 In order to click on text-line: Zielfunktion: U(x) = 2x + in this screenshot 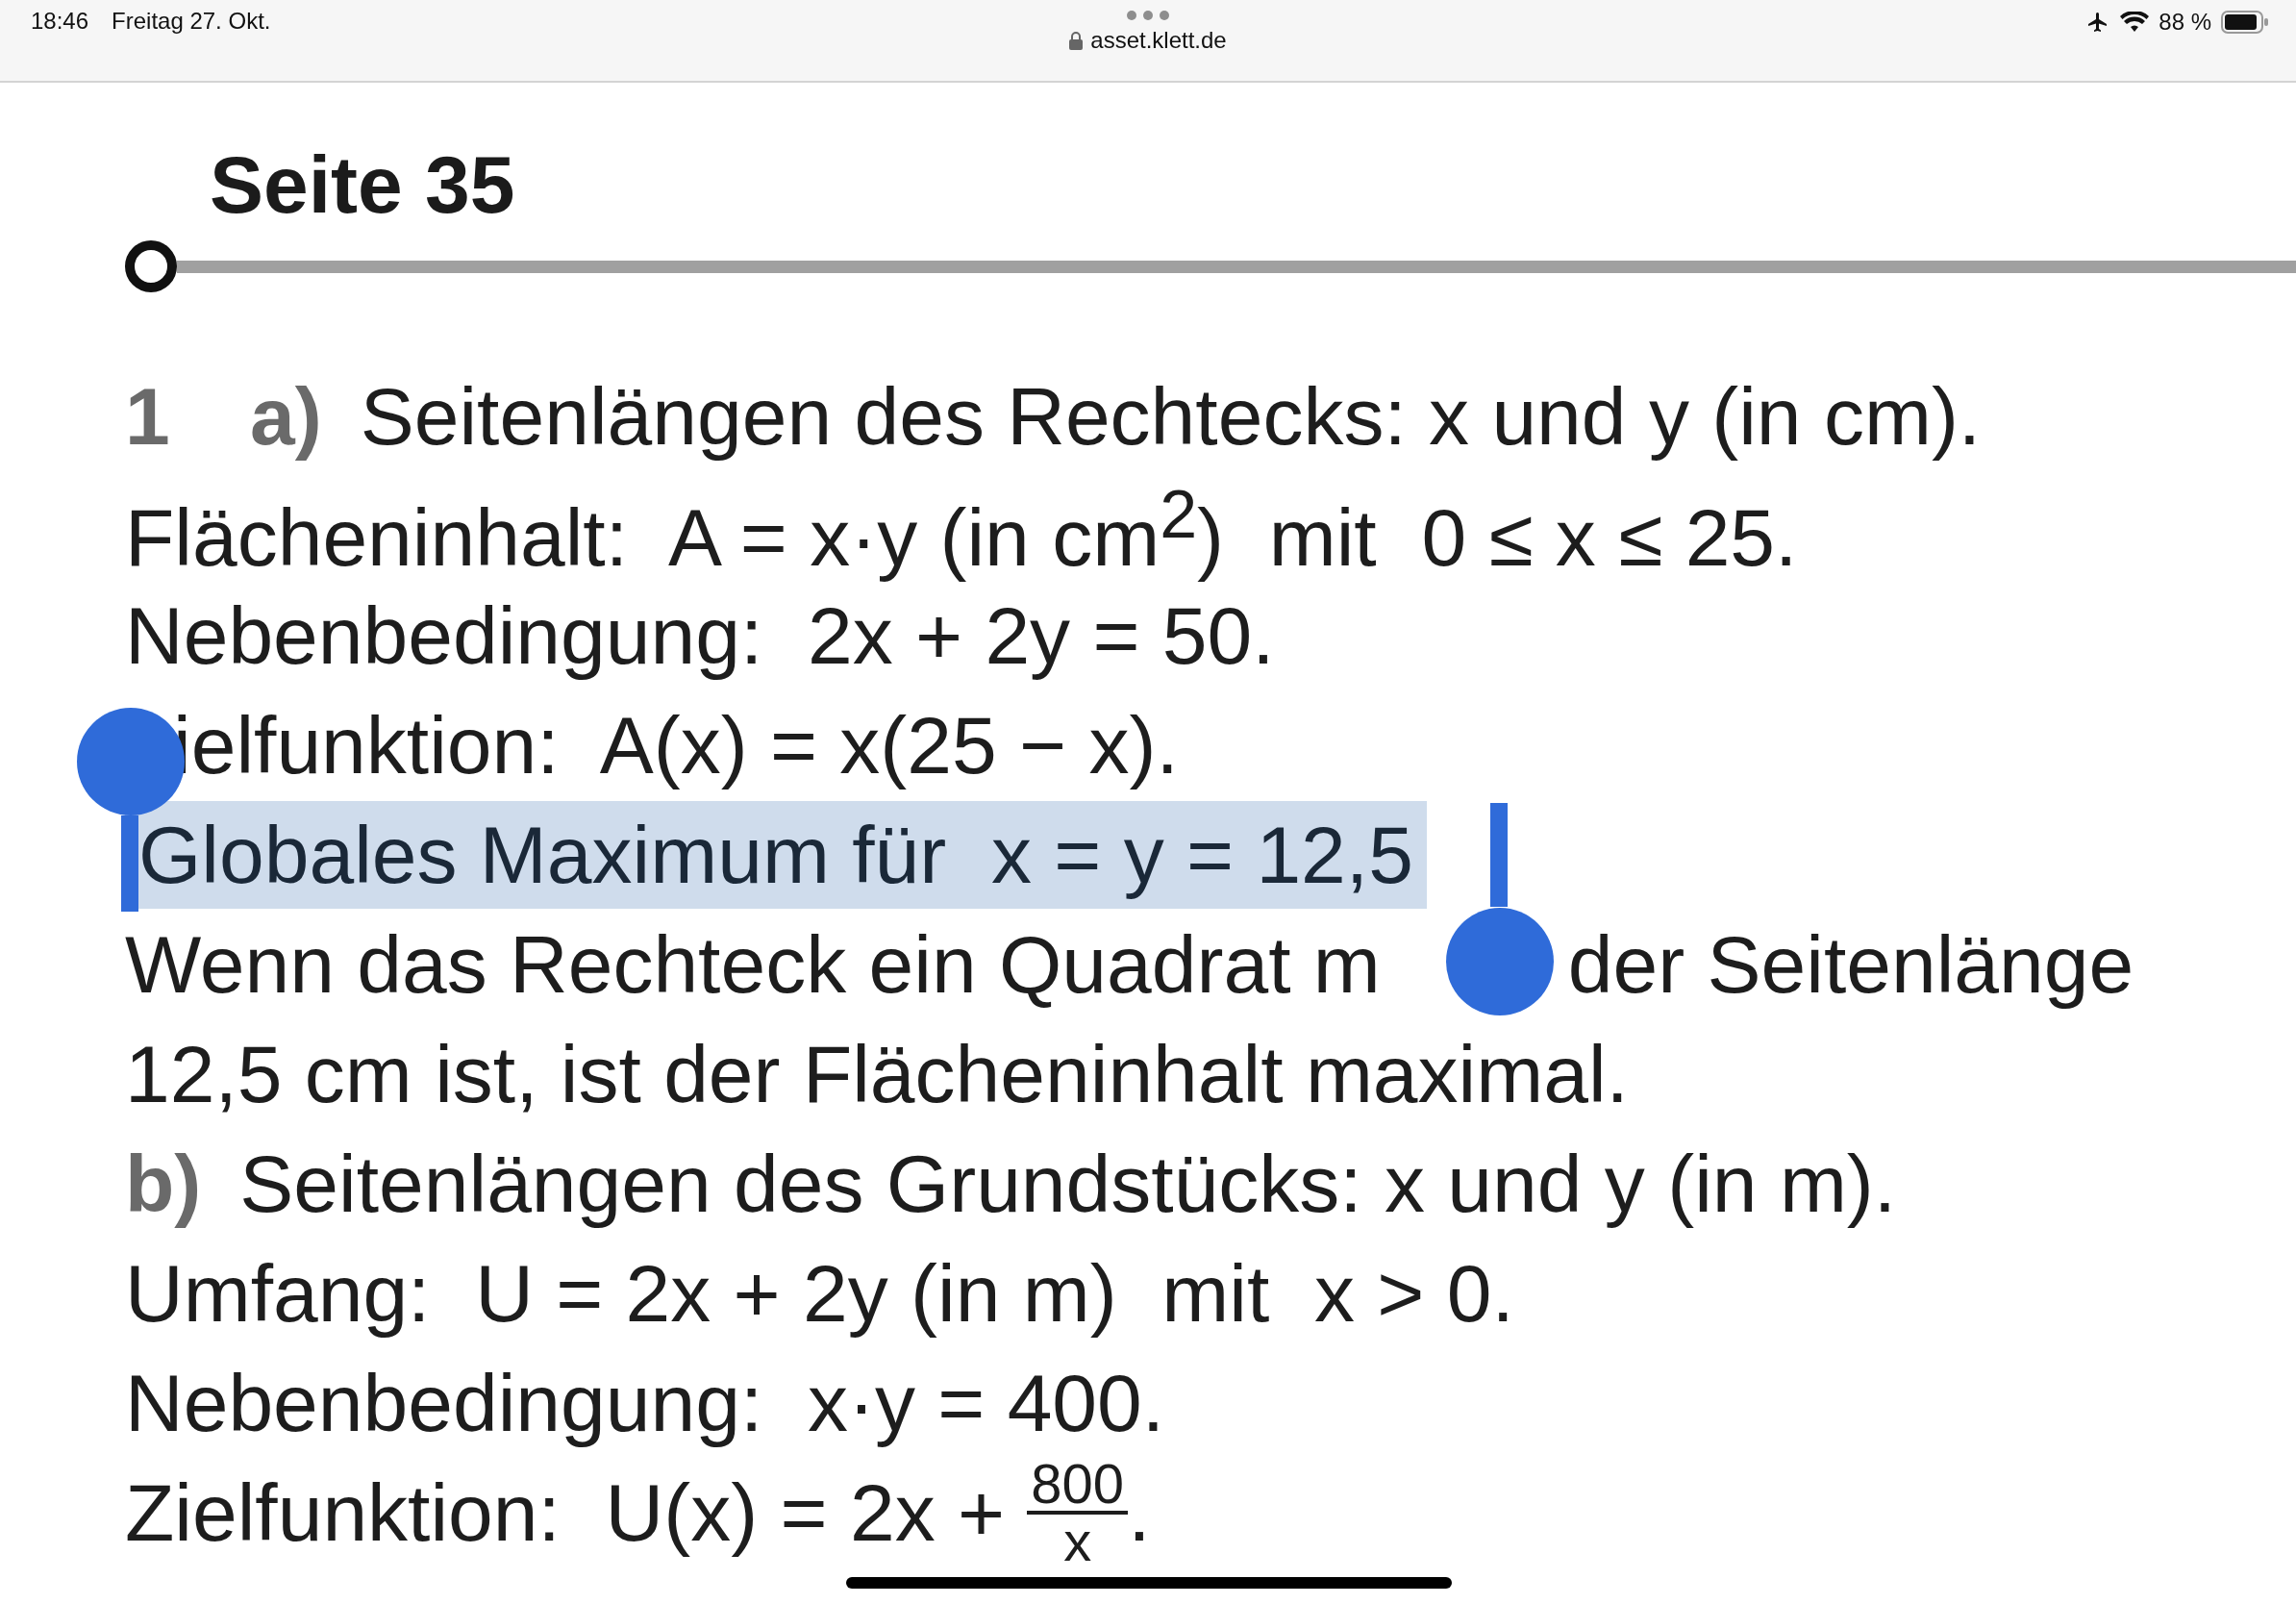, I will do `click(566, 1513)`.